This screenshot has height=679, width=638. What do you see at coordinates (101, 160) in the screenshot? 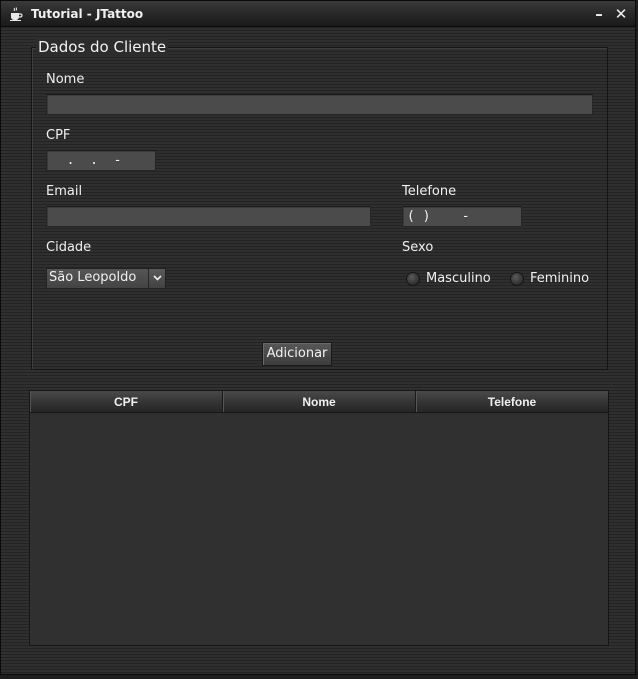
I see `cpf-field: . . -` at bounding box center [101, 160].